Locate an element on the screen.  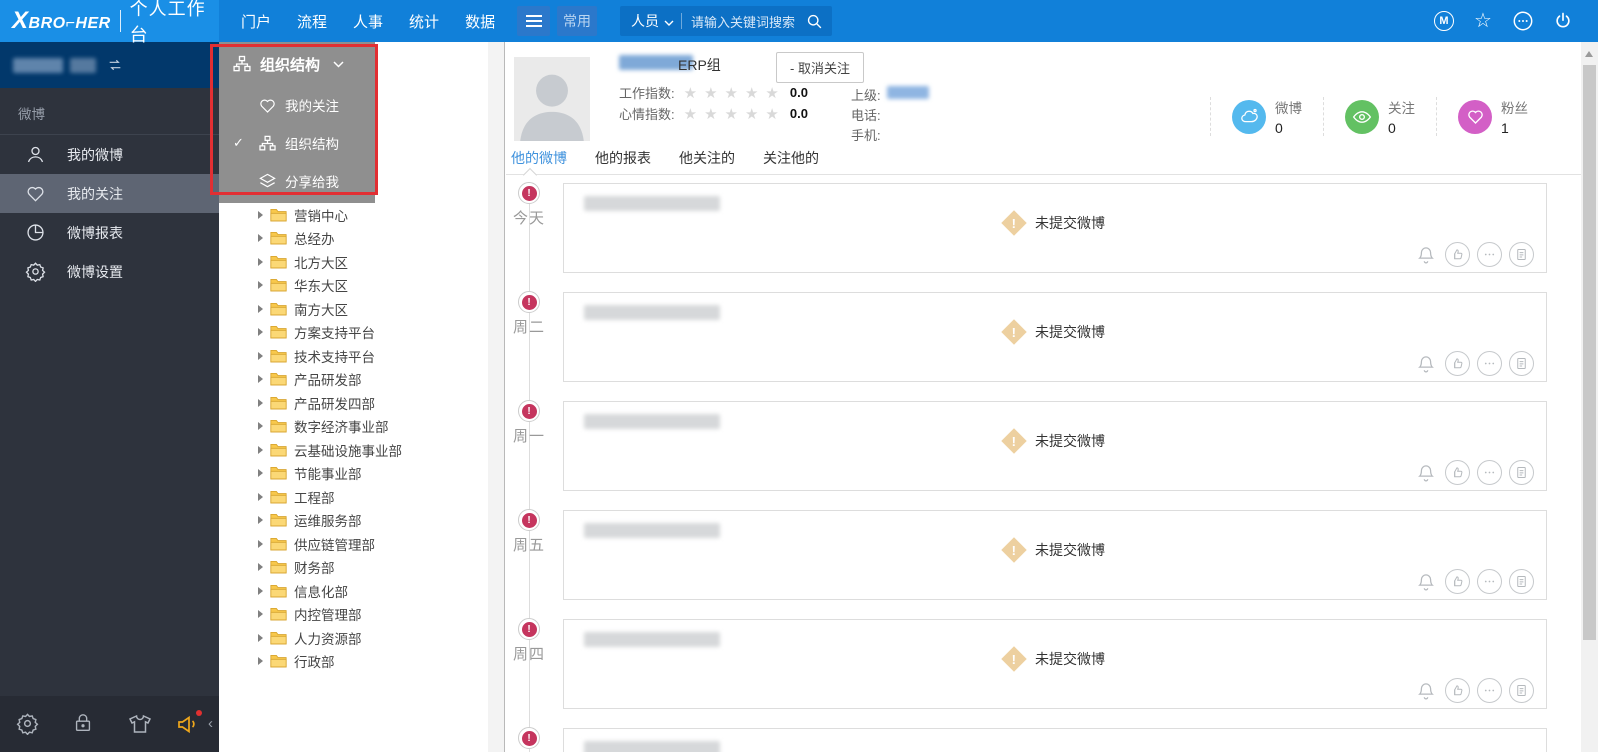
tree-node-11: 云基础设施事业部 is located at coordinates (361, 450).